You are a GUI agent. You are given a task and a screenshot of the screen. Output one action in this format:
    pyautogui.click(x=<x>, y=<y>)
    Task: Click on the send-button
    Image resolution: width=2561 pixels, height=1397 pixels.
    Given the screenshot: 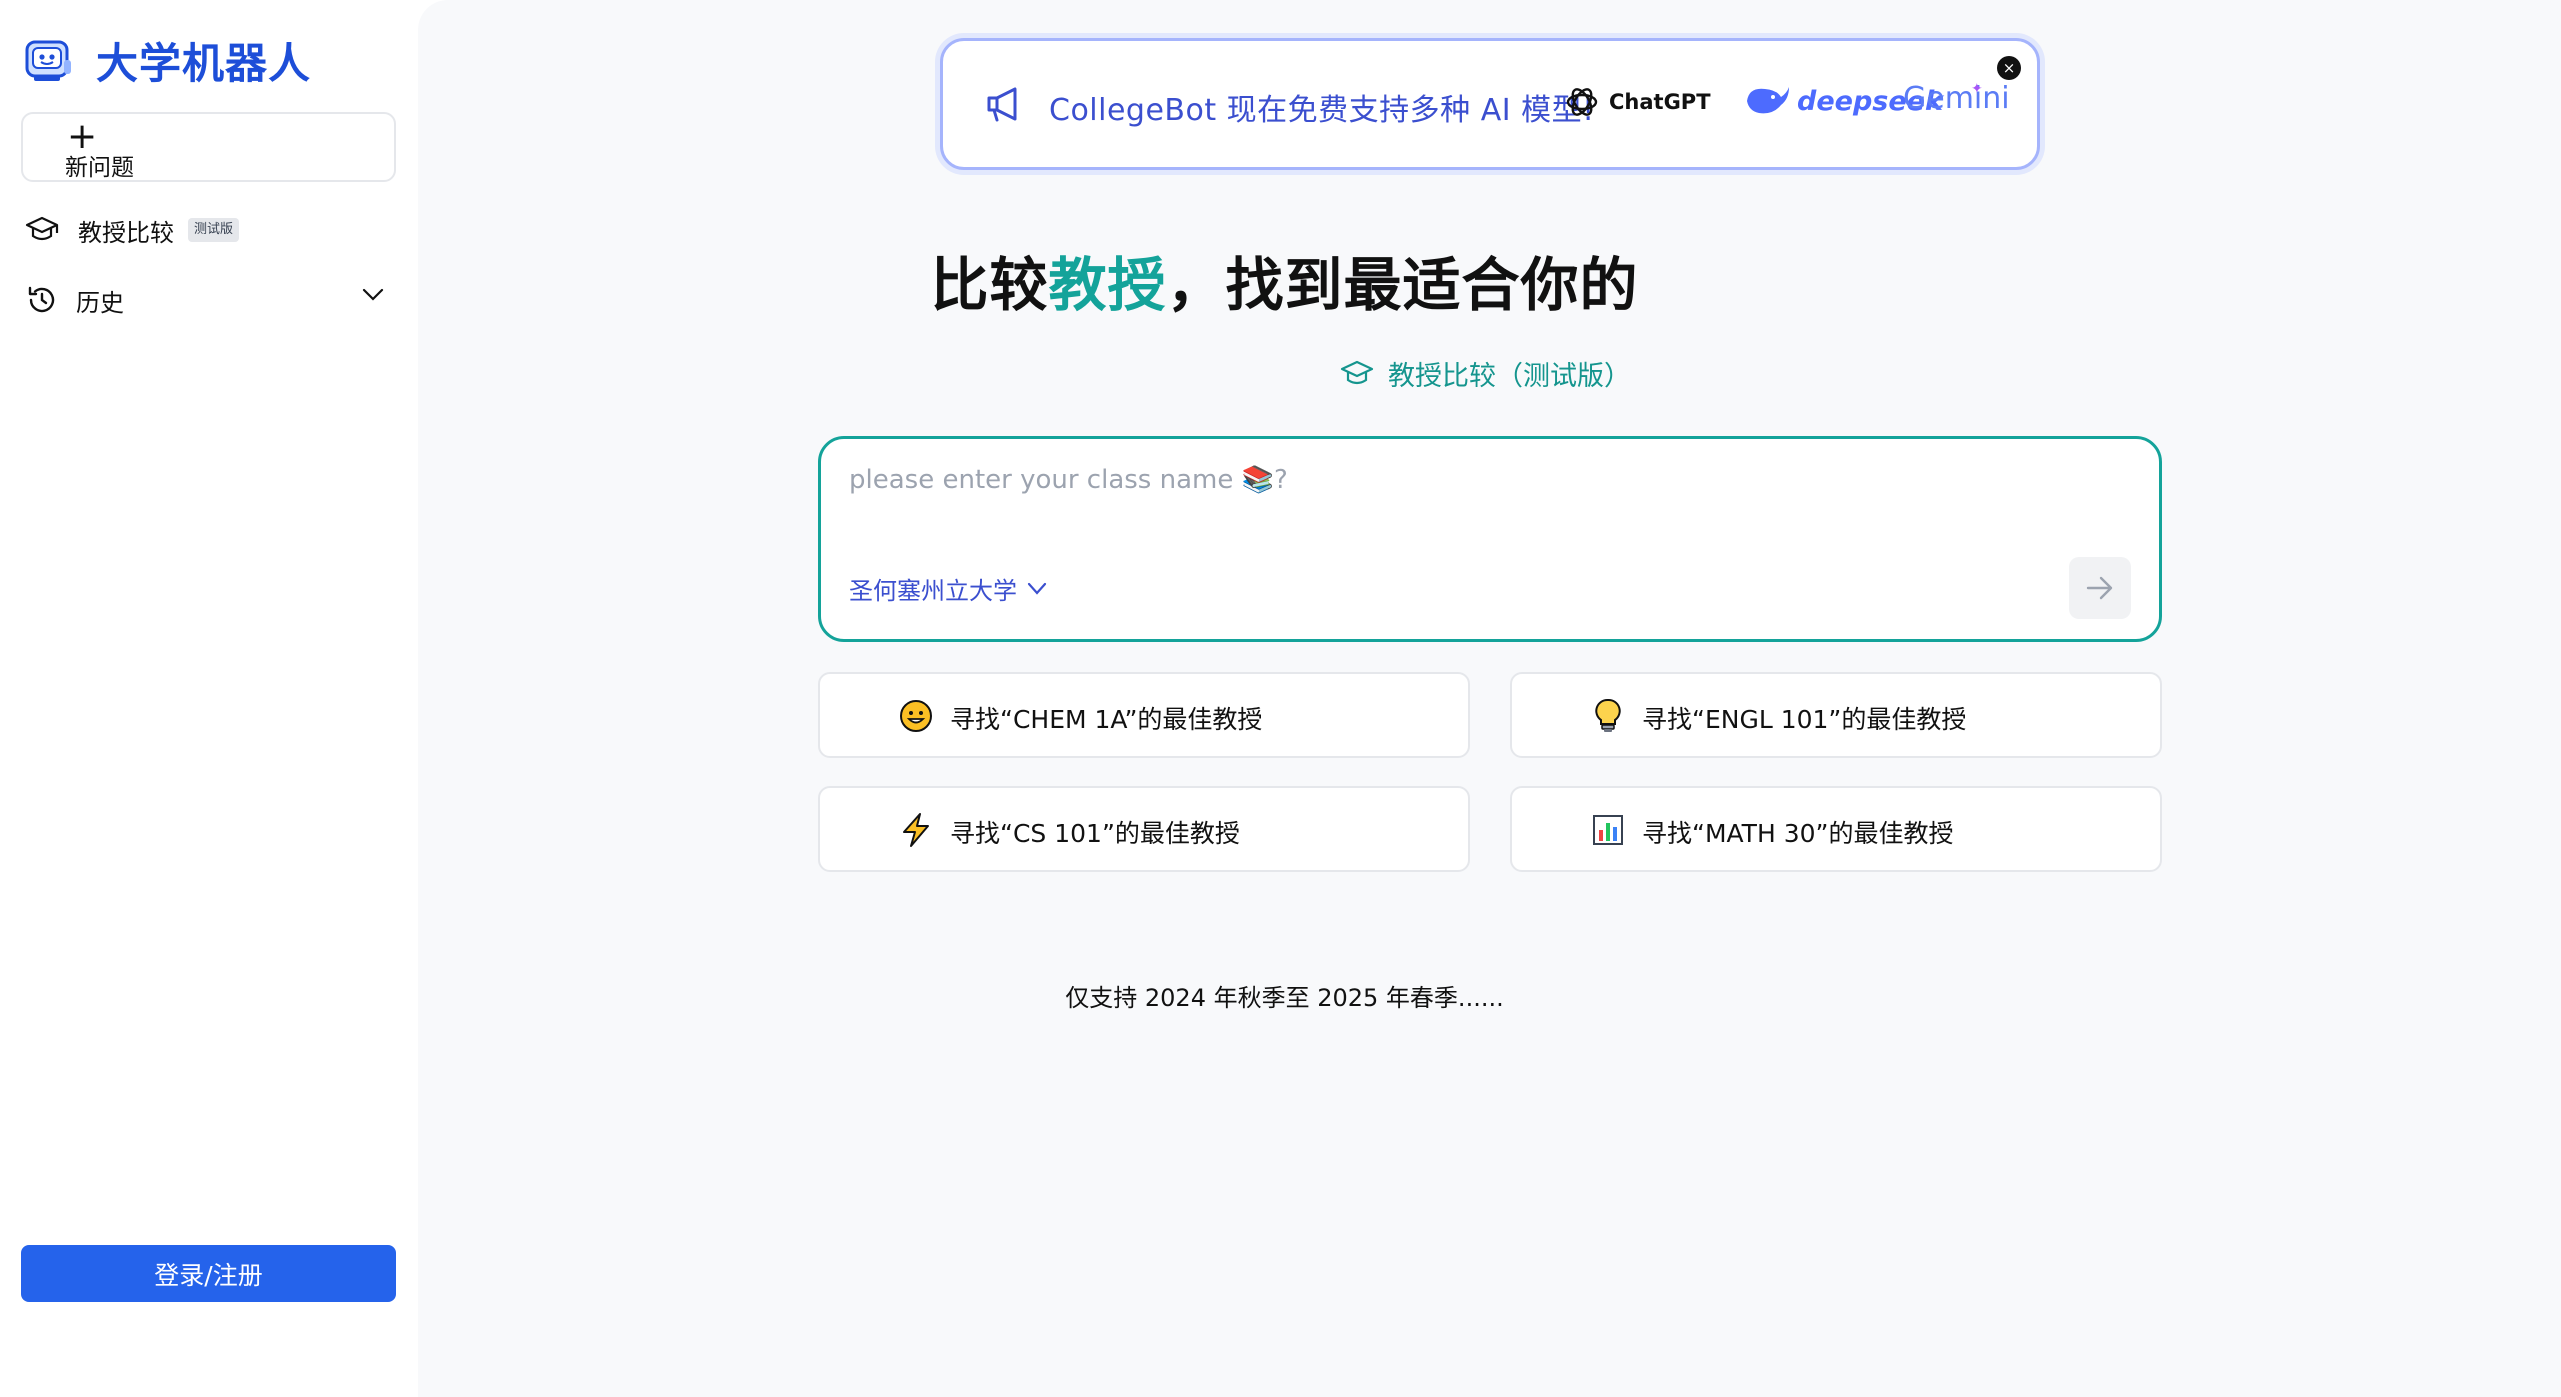 What is the action you would take?
    pyautogui.click(x=2100, y=588)
    